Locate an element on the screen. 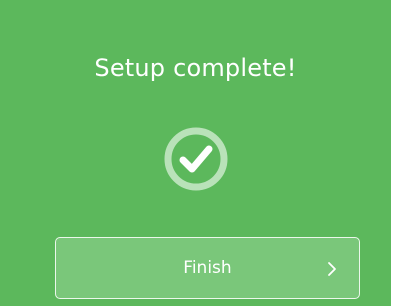 This screenshot has width=405, height=306. check-circle-icon is located at coordinates (196, 159).